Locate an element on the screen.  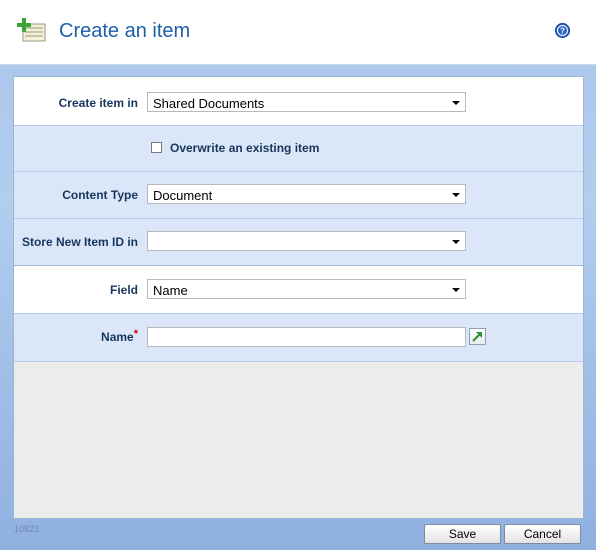
field-select: Name is located at coordinates (306, 289).